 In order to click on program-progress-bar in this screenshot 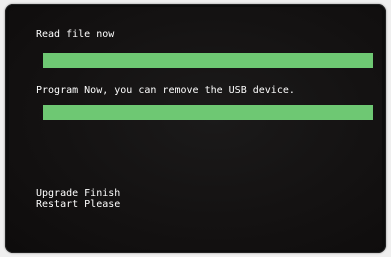, I will do `click(208, 112)`.